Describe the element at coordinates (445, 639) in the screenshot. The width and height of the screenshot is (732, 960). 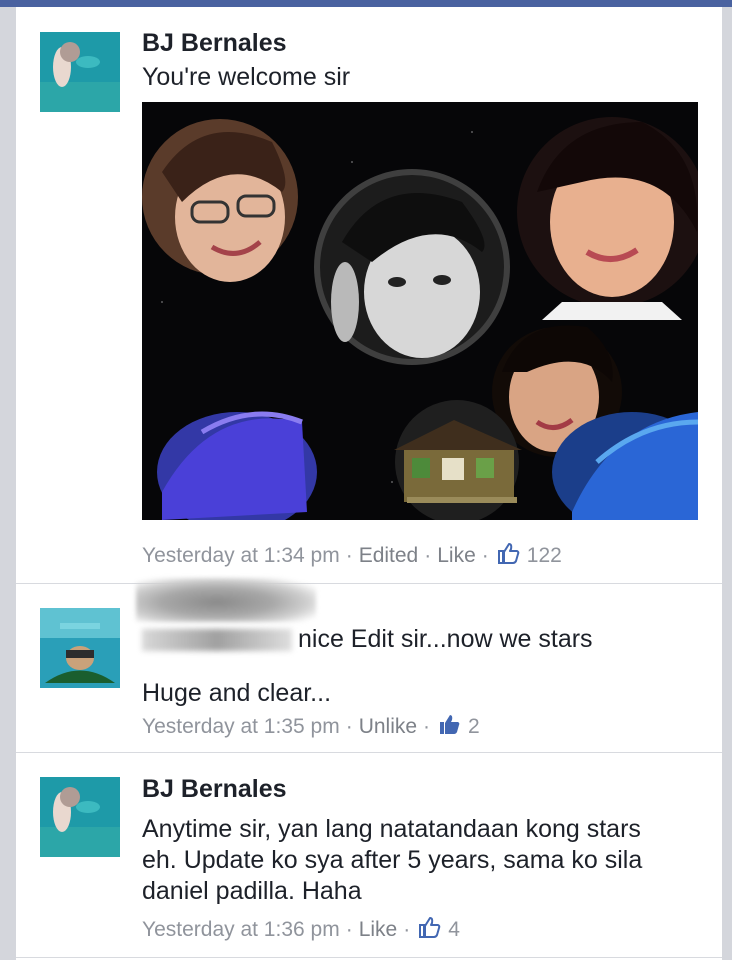
I see `comment-text-line1: nice Edit sir...now we stars` at that location.